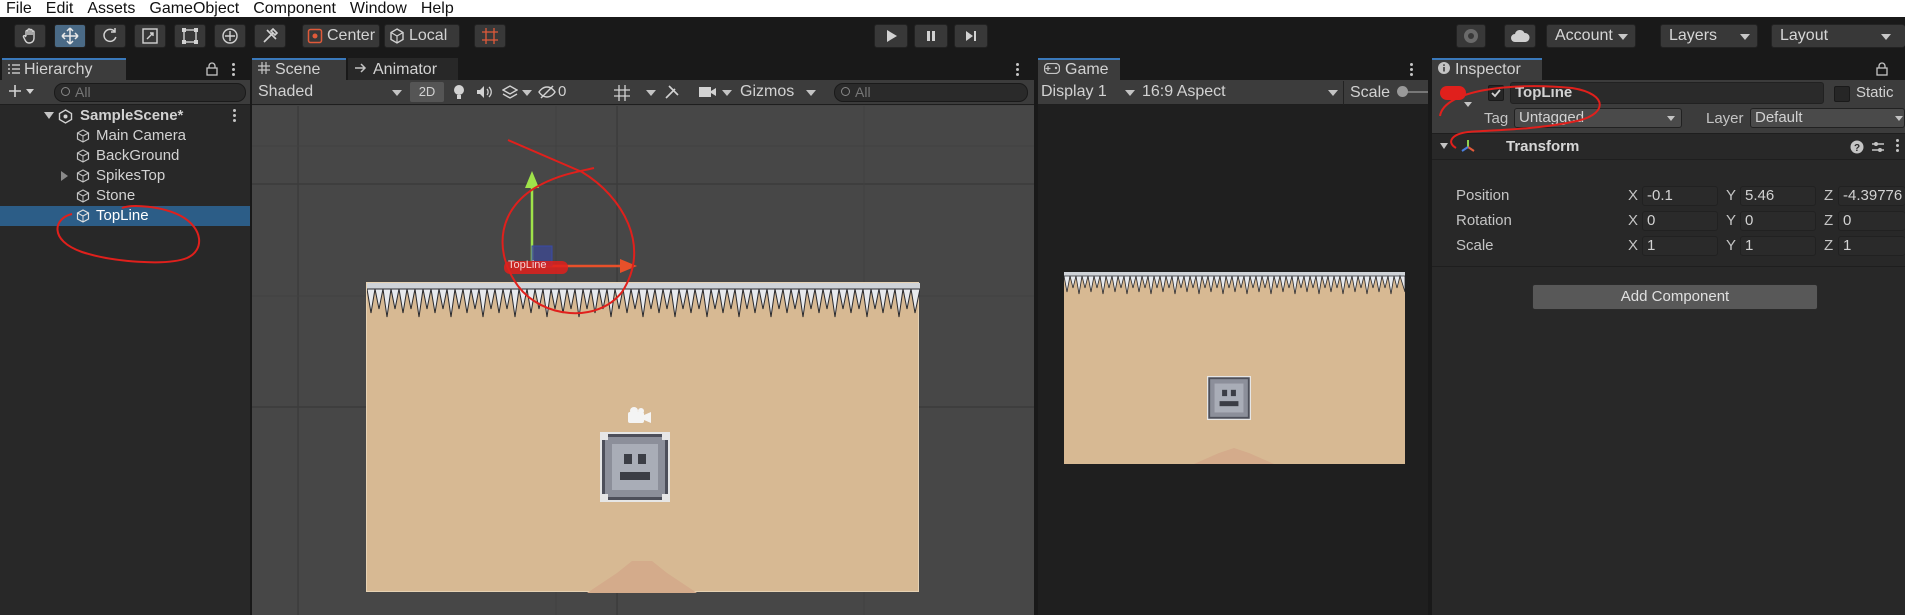 The width and height of the screenshot is (1905, 615). Describe the element at coordinates (125, 116) in the screenshot. I see `scene-row: SampleScene*` at that location.